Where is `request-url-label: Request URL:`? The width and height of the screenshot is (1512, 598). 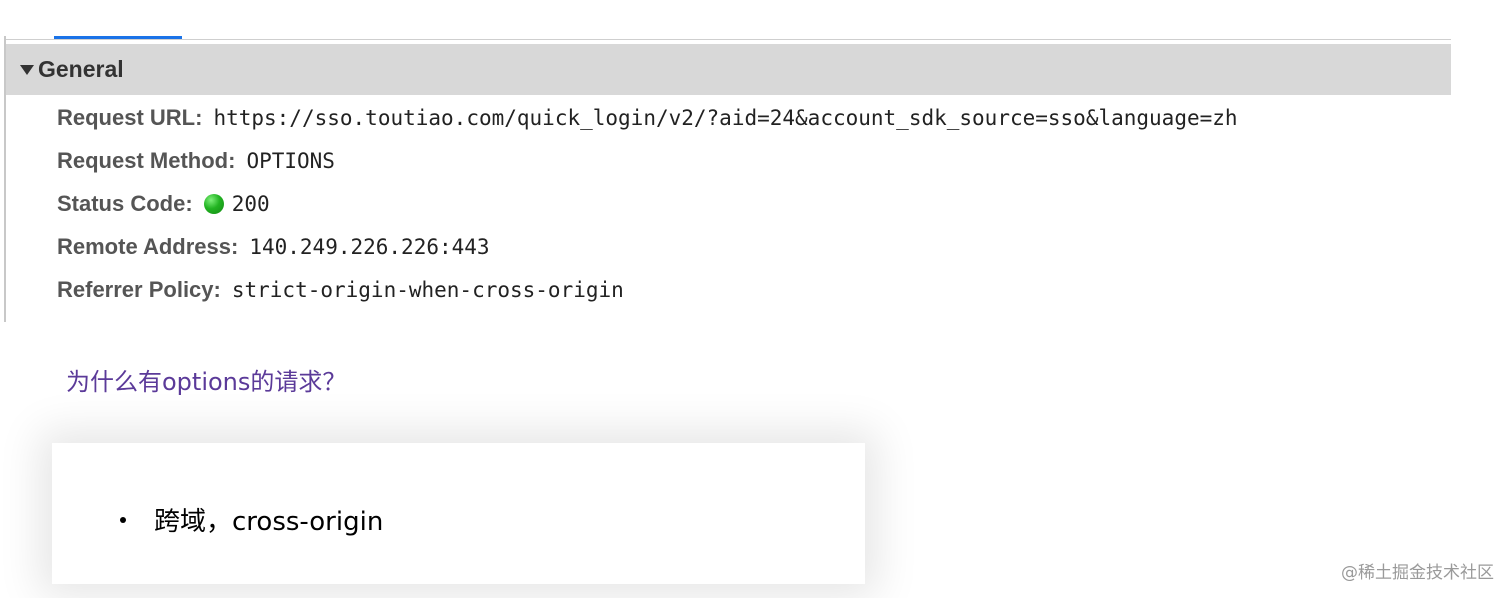
request-url-label: Request URL: is located at coordinates (130, 117).